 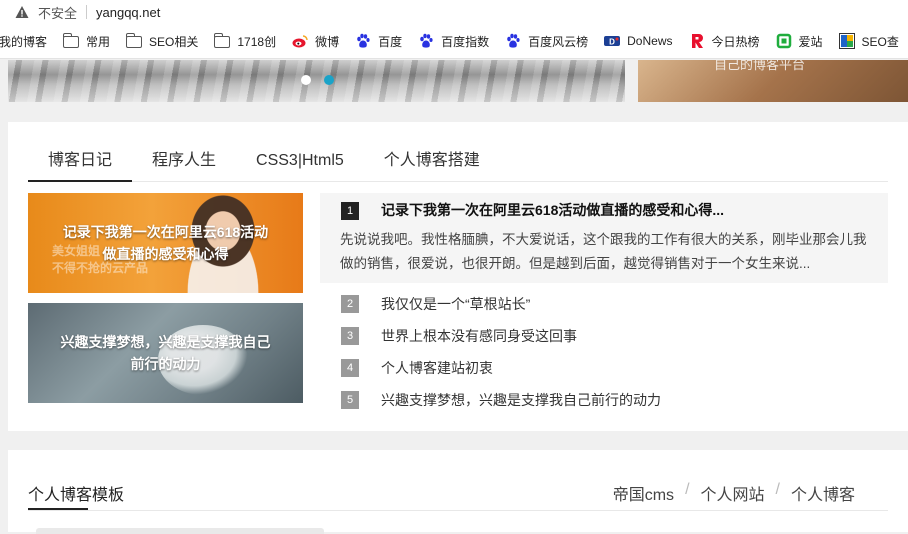 I want to click on bookmark-weibo: 微博, so click(x=315, y=41).